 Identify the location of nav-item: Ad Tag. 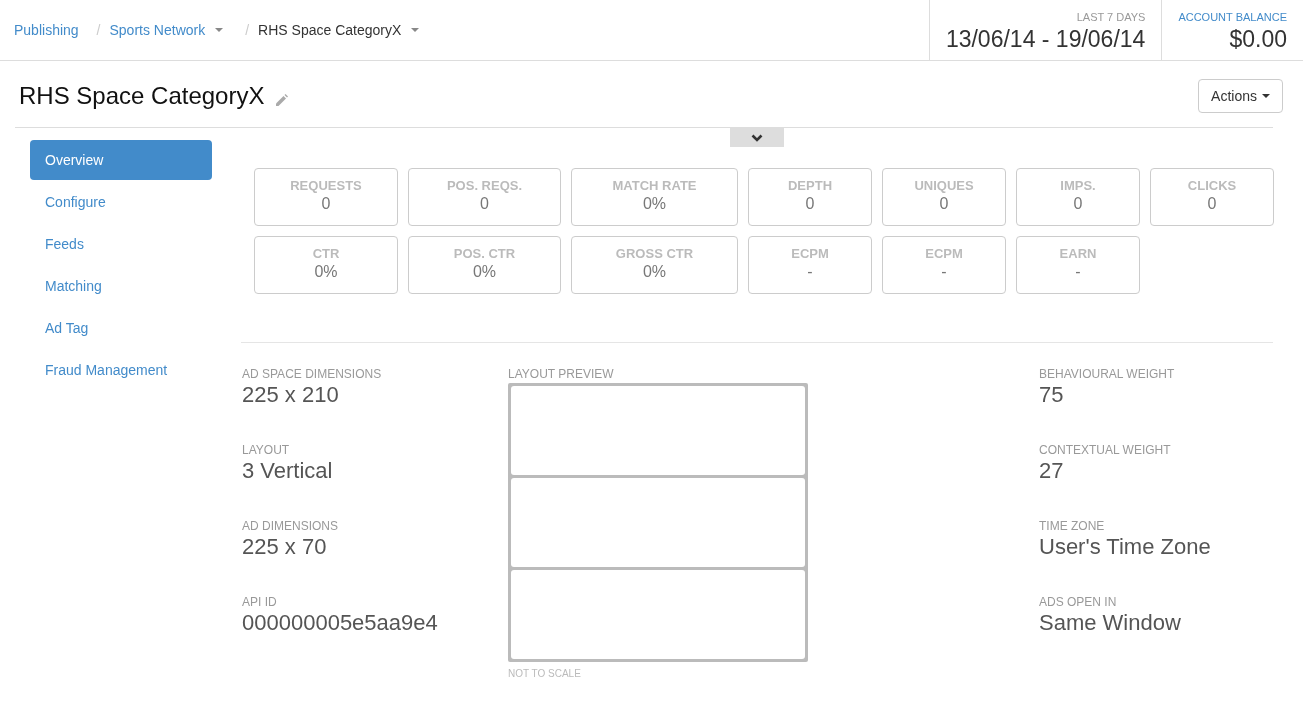
(121, 328).